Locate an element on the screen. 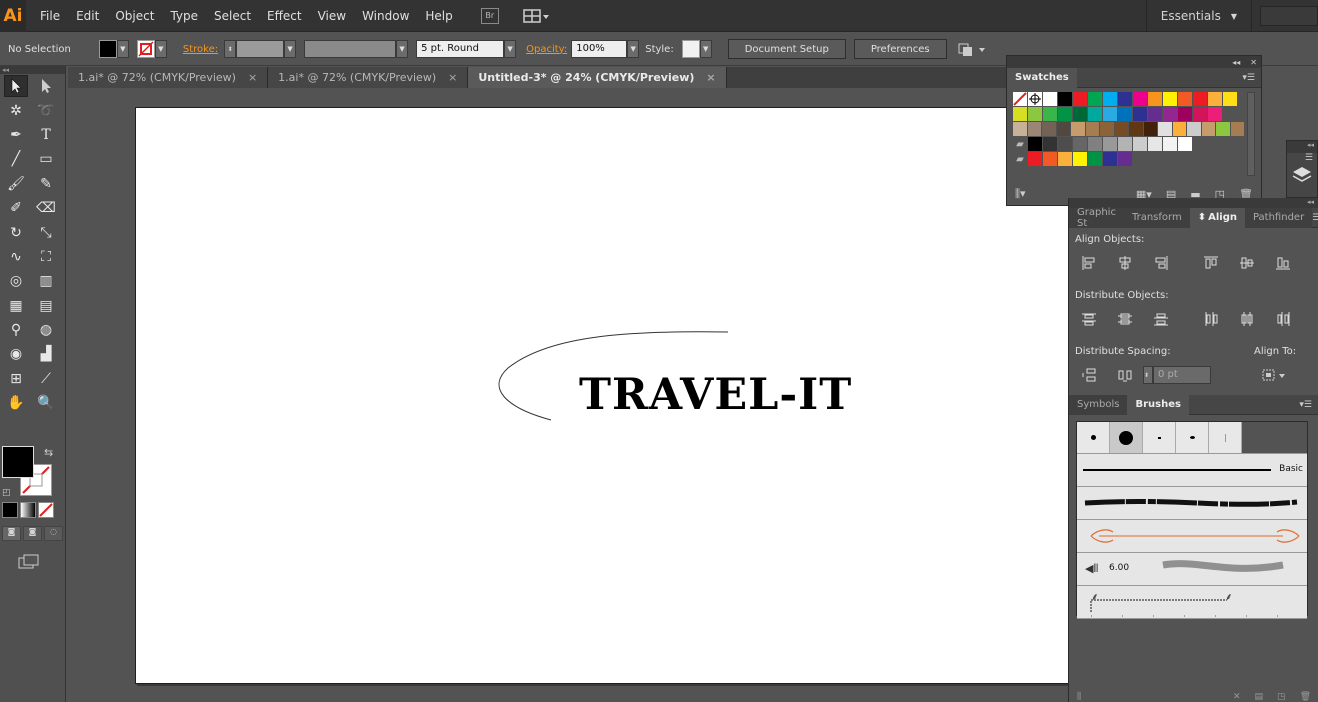 This screenshot has width=1318, height=702. symbol-sprayer-icon: ◉ is located at coordinates (16, 354).